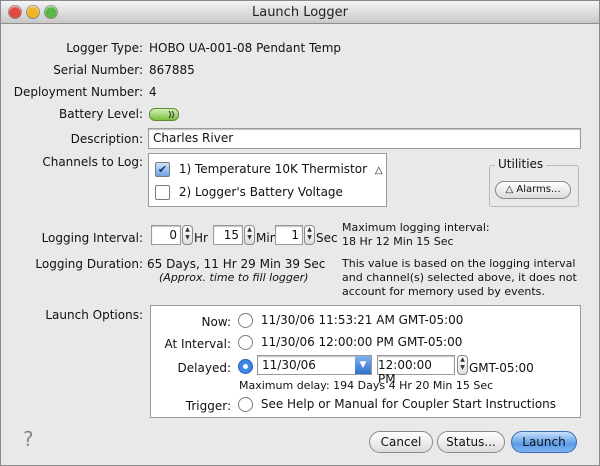 This screenshot has width=600, height=466. I want to click on launch-options-label: Launch Options:, so click(94, 315).